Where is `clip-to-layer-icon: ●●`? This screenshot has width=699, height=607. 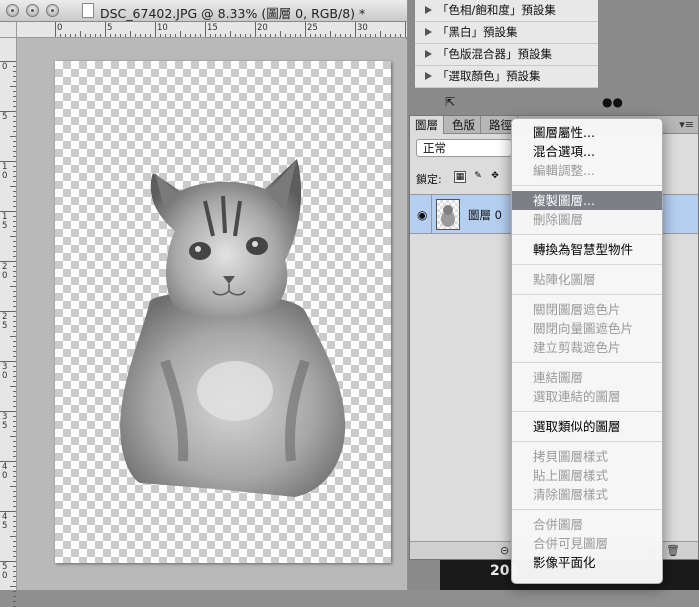
clip-to-layer-icon: ●● is located at coordinates (612, 102).